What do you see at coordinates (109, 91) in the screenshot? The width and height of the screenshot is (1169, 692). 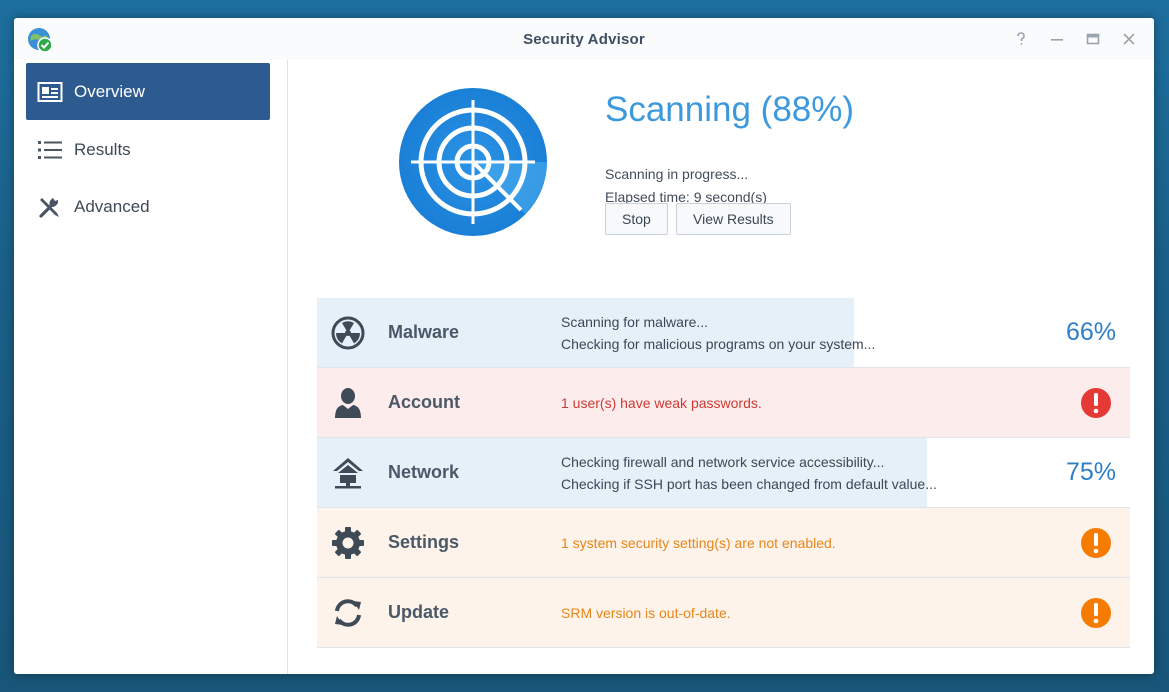 I see `sidebar-item-label: Overview` at bounding box center [109, 91].